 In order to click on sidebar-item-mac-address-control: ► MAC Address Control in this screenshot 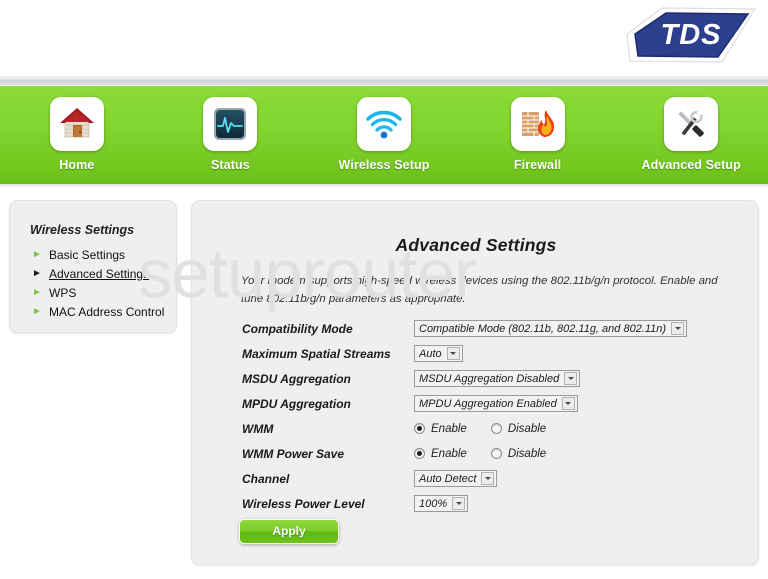, I will do `click(102, 312)`.